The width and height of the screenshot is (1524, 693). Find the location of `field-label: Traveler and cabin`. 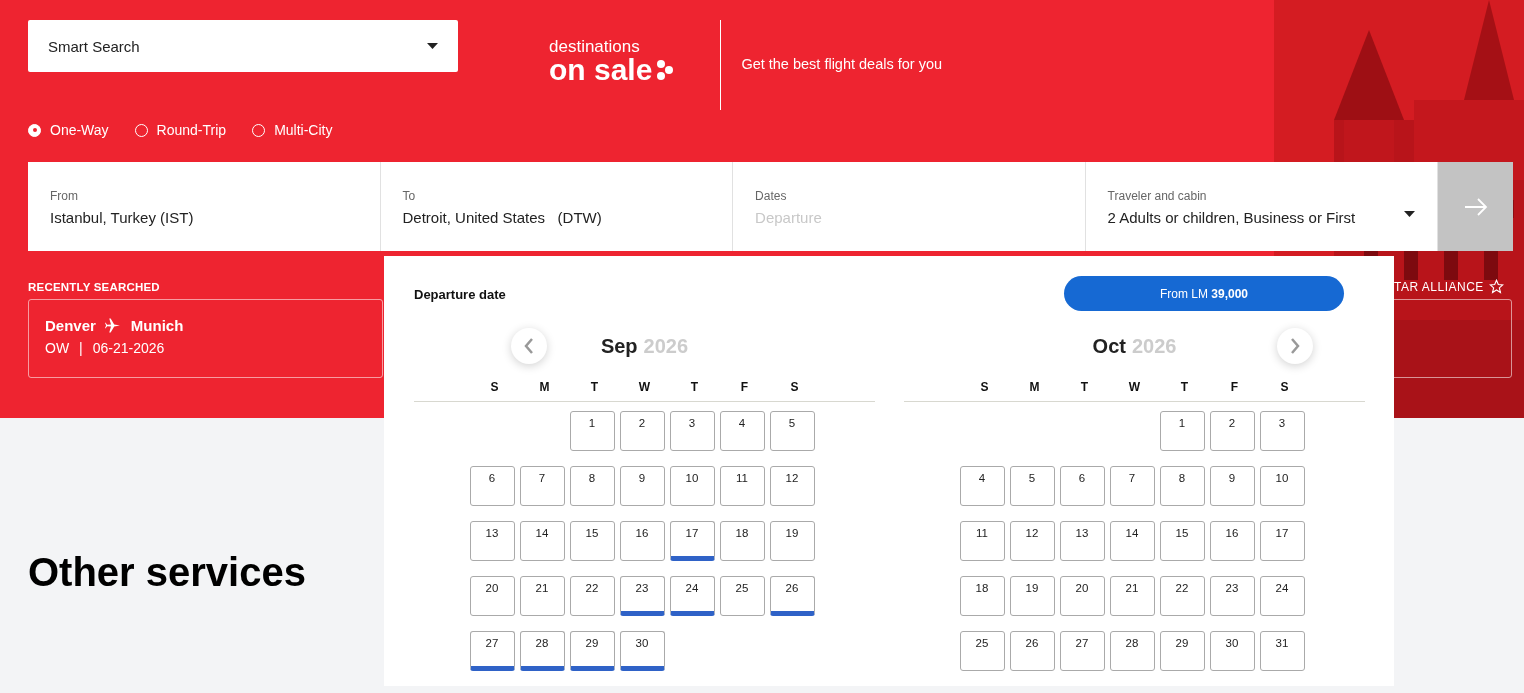

field-label: Traveler and cabin is located at coordinates (1157, 196).